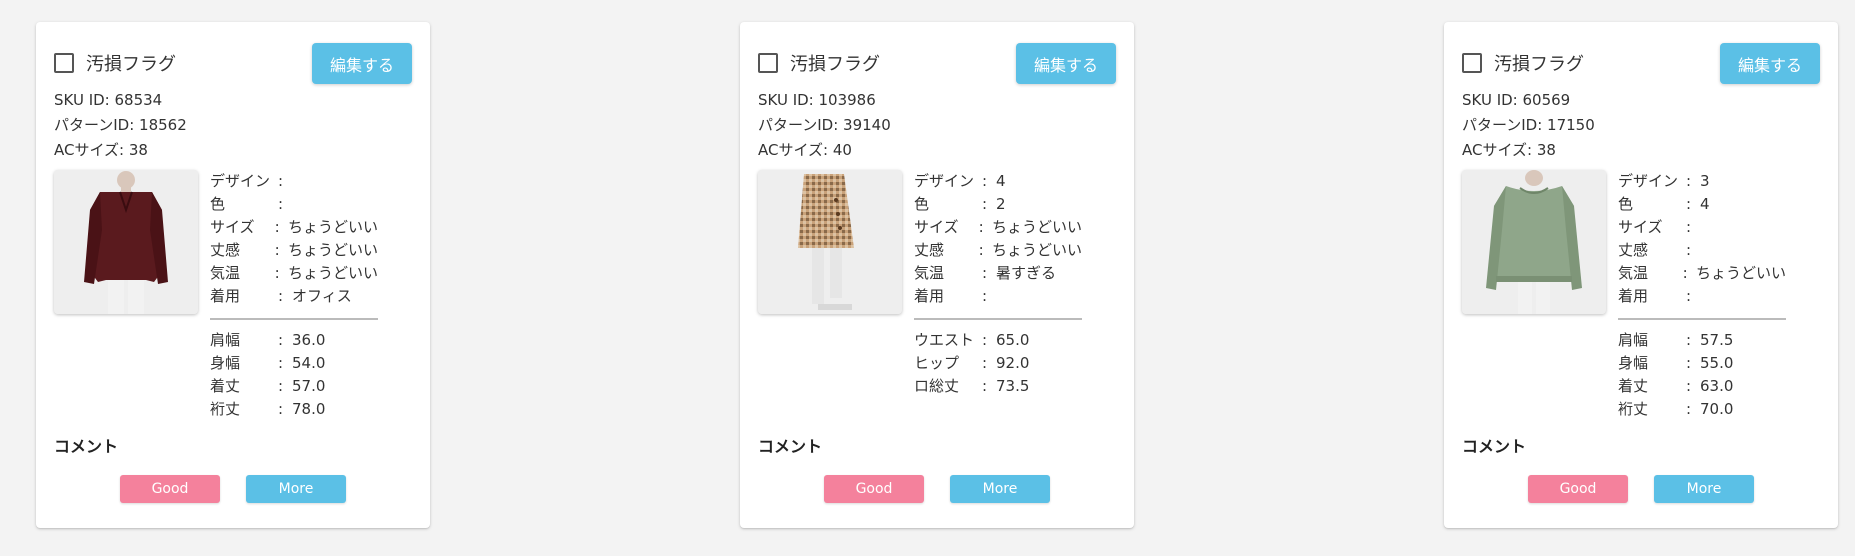 This screenshot has height=556, width=1855. What do you see at coordinates (1655, 227) in the screenshot?
I see `attr-row: サイズ:` at bounding box center [1655, 227].